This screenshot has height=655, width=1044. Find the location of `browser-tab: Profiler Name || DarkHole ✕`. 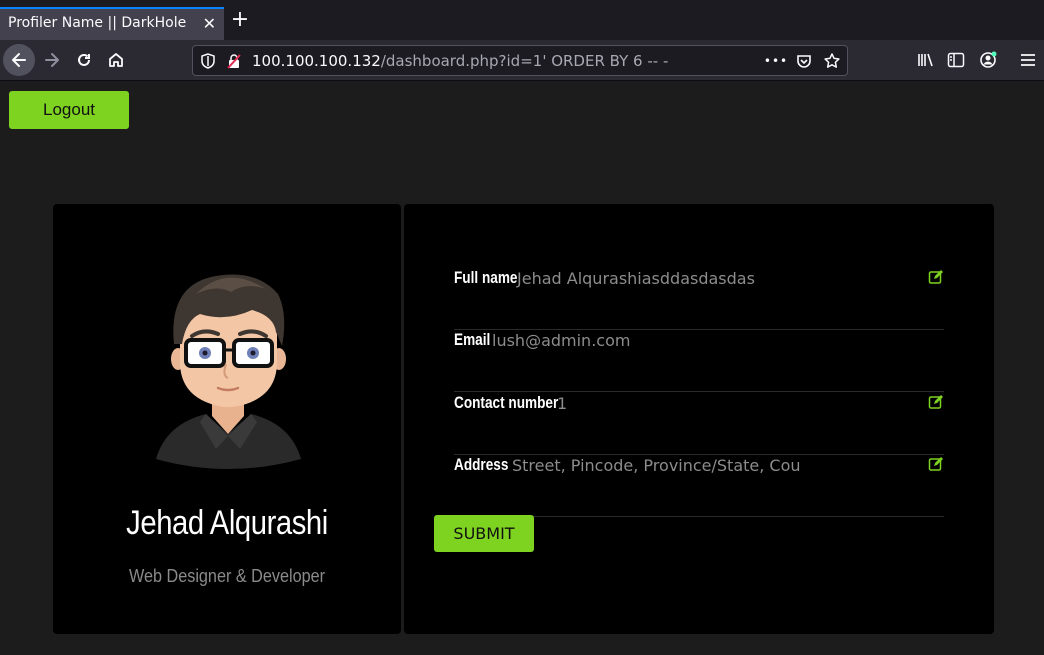

browser-tab: Profiler Name || DarkHole ✕ is located at coordinates (112, 23).